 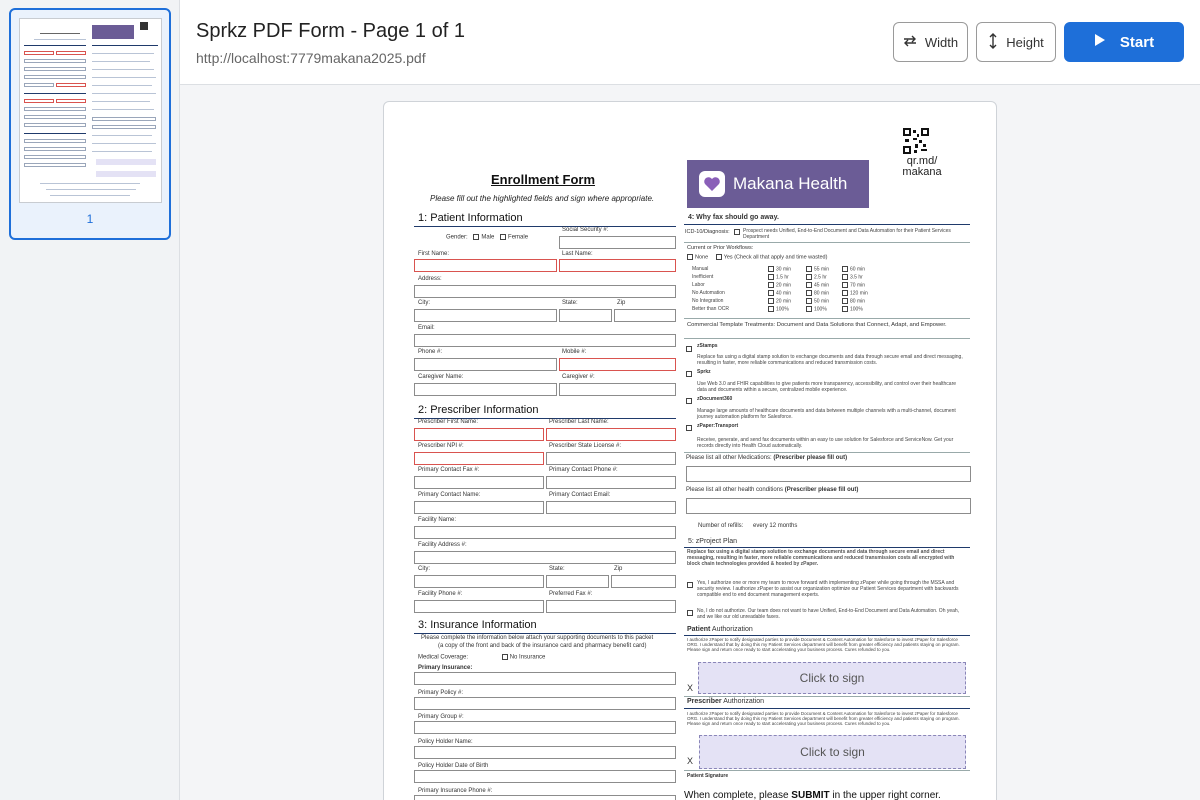 I want to click on ssn-field, so click(x=617, y=242).